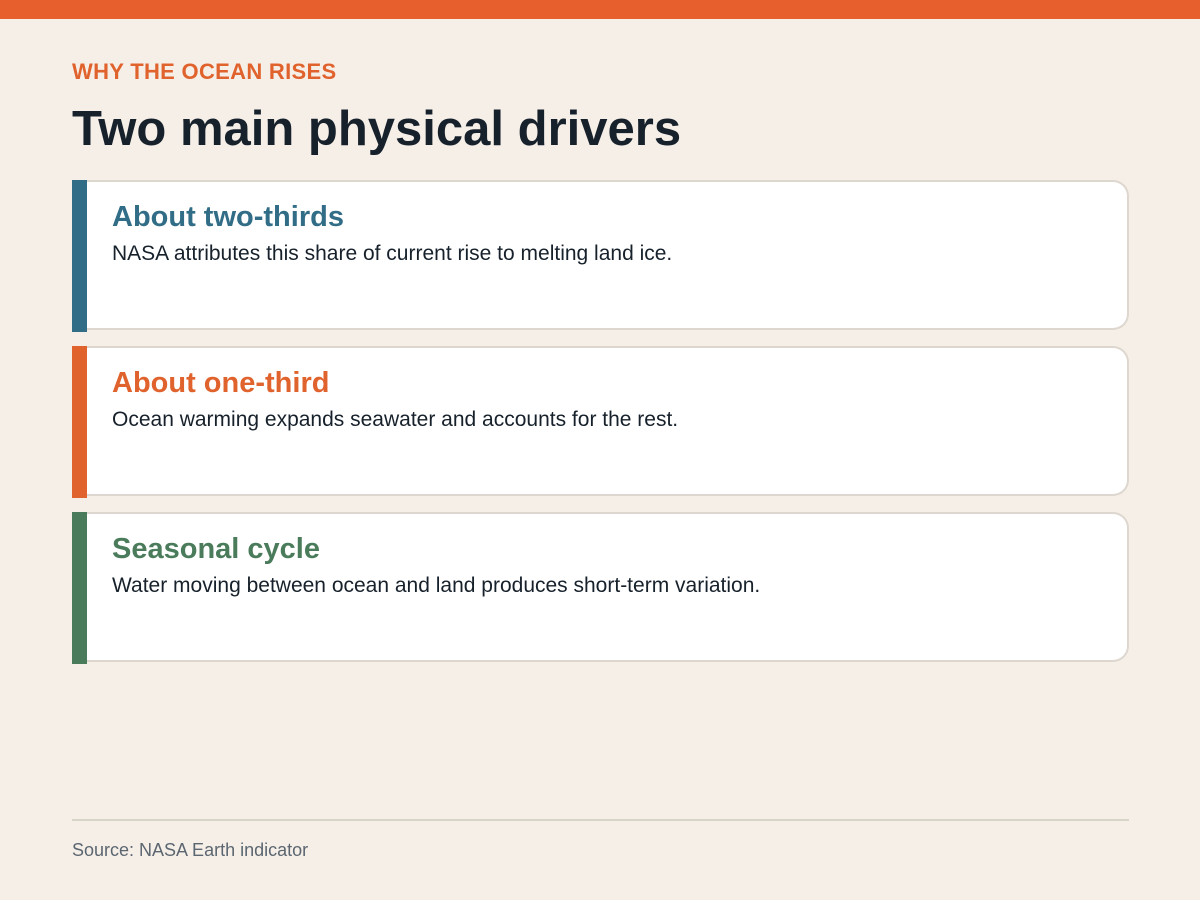  I want to click on page-title: Two main physical drivers, so click(377, 129).